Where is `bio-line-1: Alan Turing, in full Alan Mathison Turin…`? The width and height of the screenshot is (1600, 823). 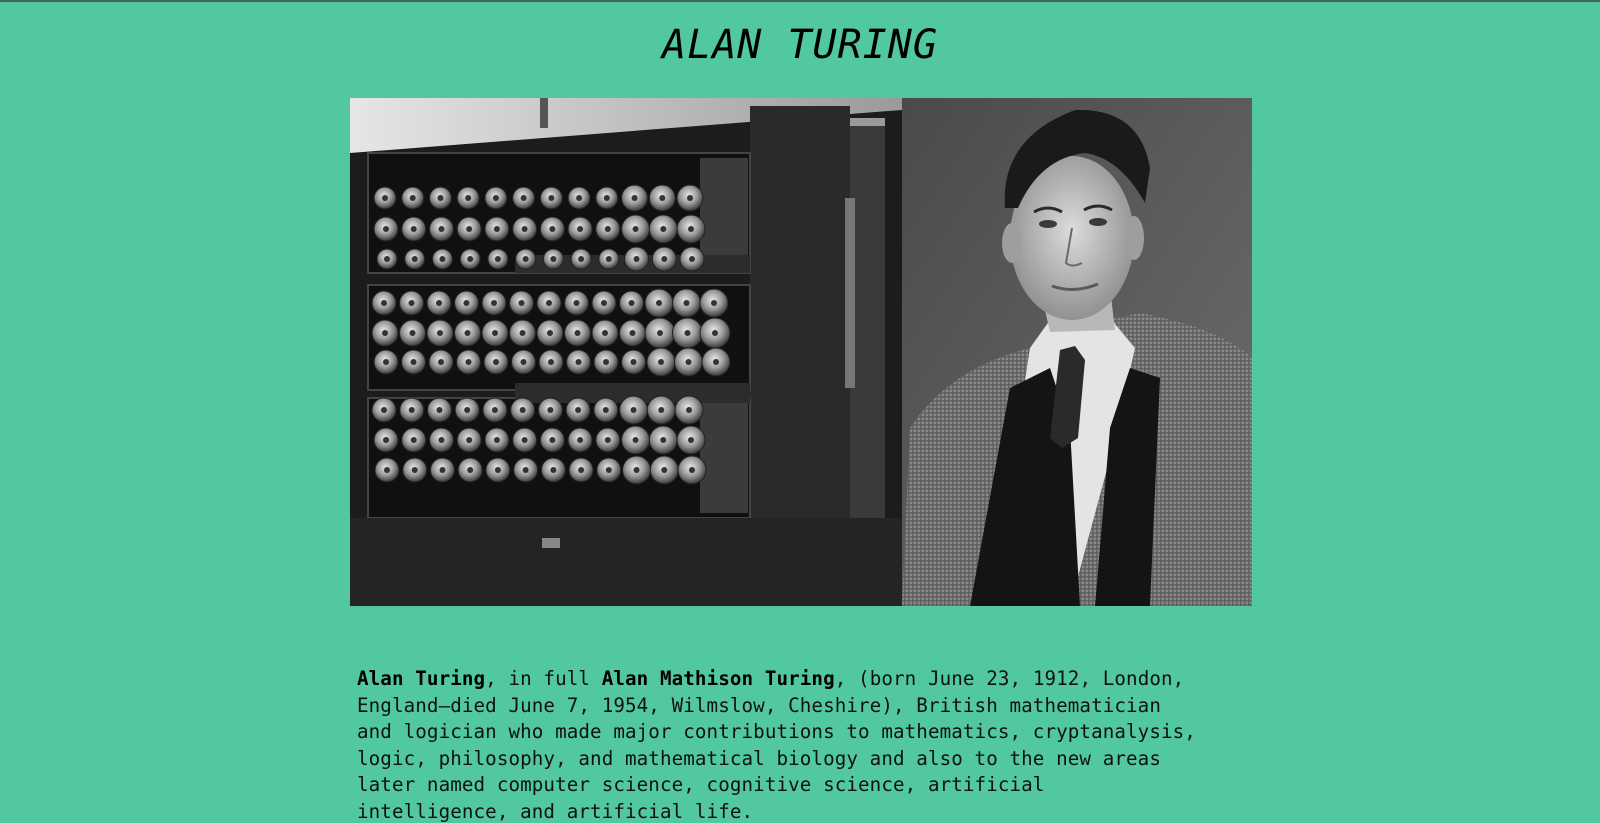
bio-line-1: Alan Turing, in full Alan Mathison Turin… is located at coordinates (807, 679).